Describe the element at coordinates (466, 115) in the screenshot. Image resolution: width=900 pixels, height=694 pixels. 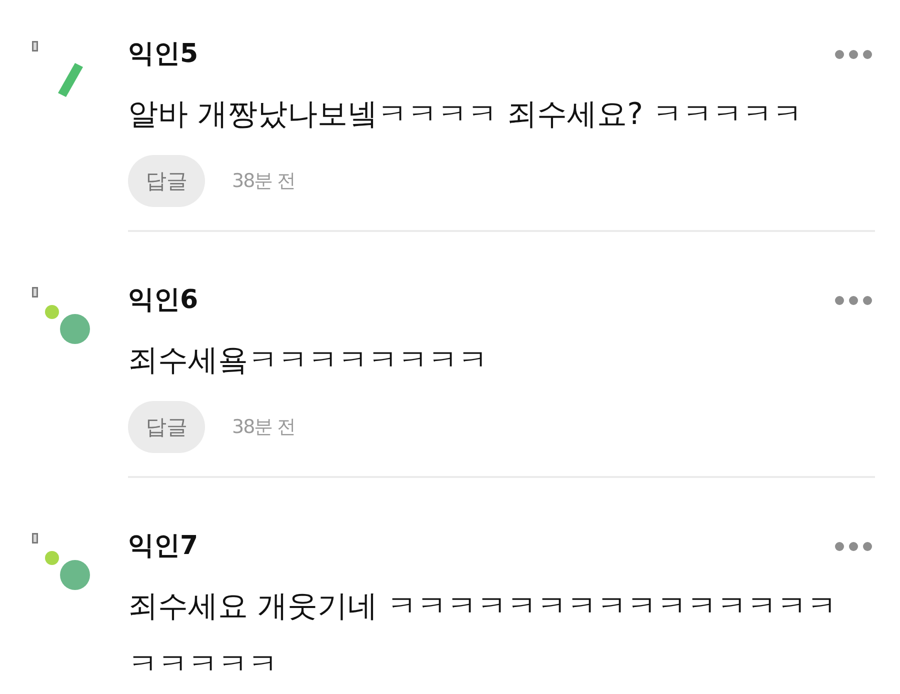
I see `comment-text: 알바 개짱났나보넼ㅋㅋㅋㅋ 죄수세요? ㅋㅋㅋㅋㅋ` at that location.